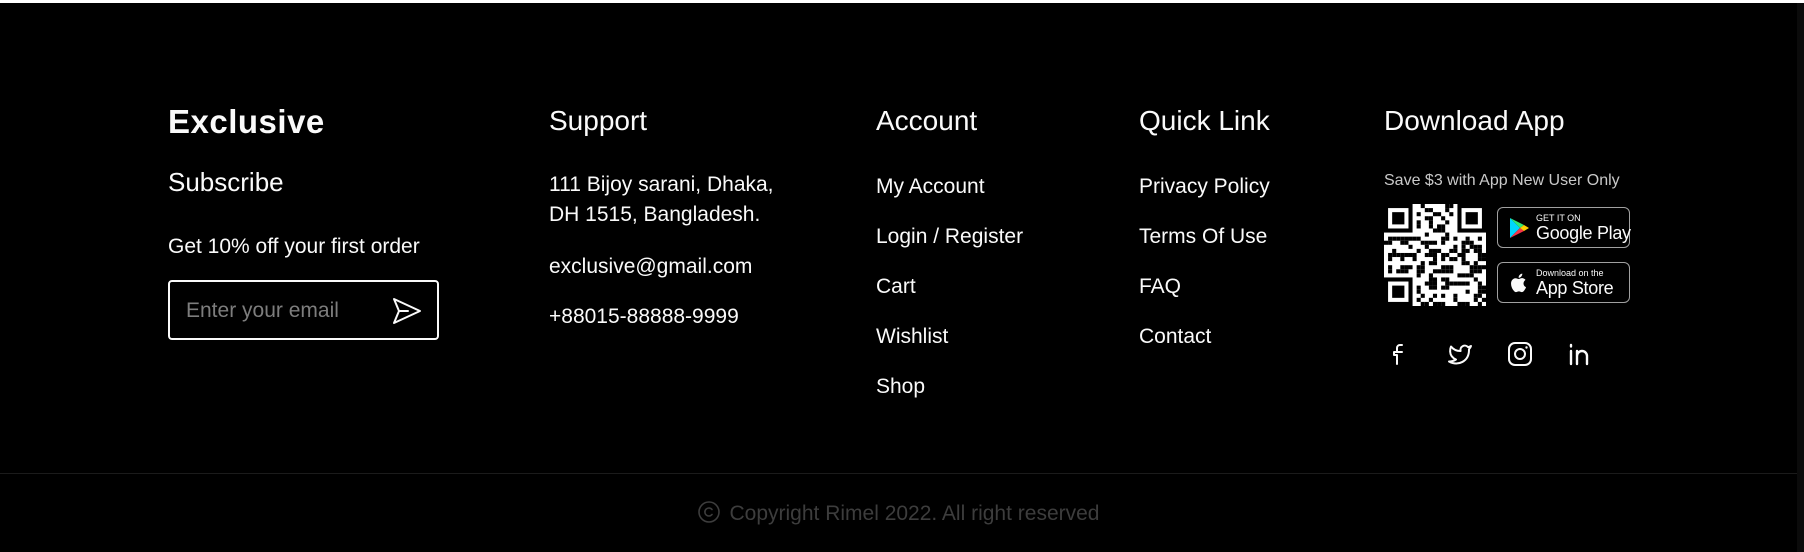 This screenshot has height=552, width=1804. Describe the element at coordinates (1570, 273) in the screenshot. I see `app-store-small-text: Download on the` at that location.